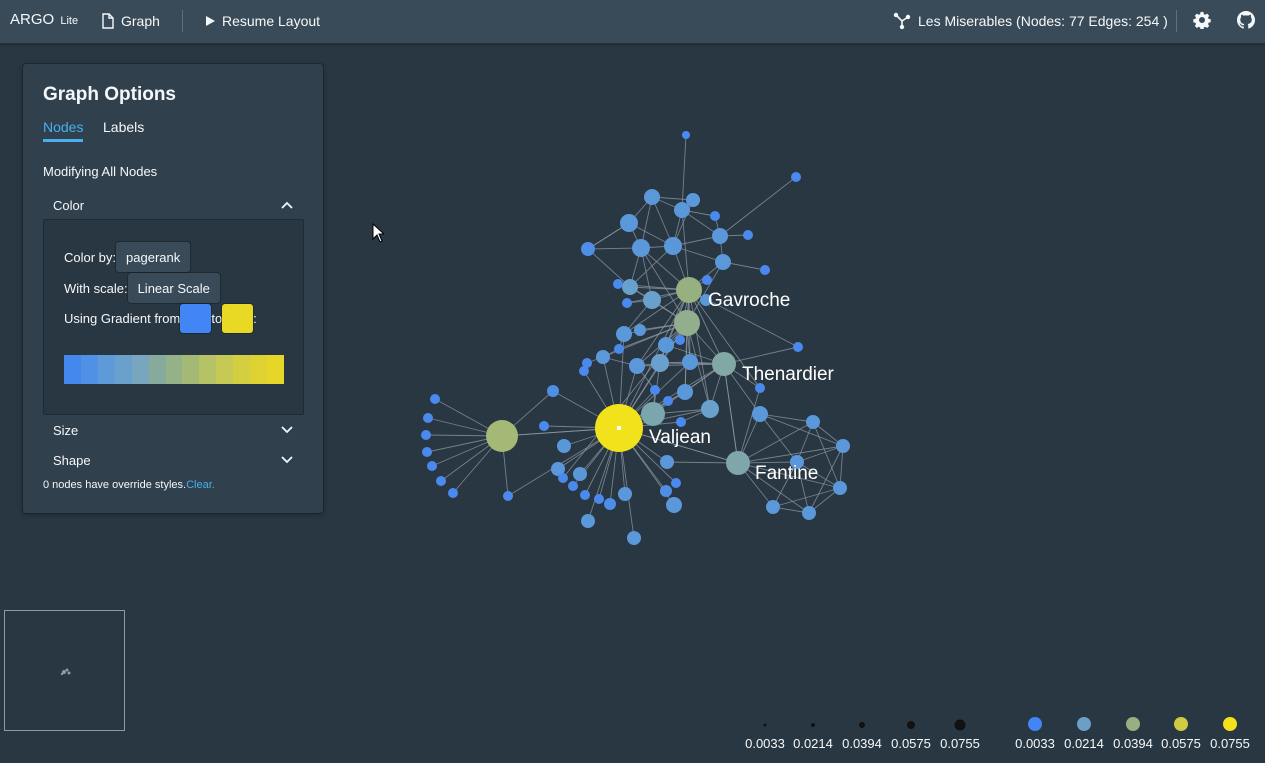  What do you see at coordinates (196, 318) in the screenshot?
I see `gradient-from-color-swatch` at bounding box center [196, 318].